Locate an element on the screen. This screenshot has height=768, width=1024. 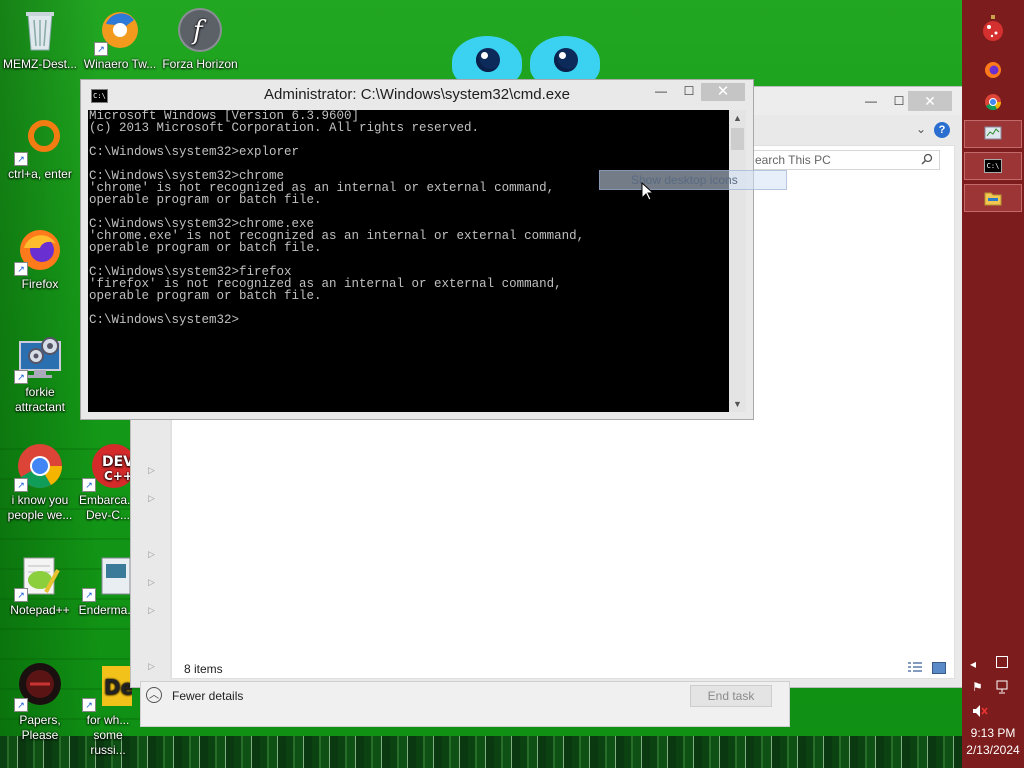
svg-text: C++ is located at coordinates (118, 476).